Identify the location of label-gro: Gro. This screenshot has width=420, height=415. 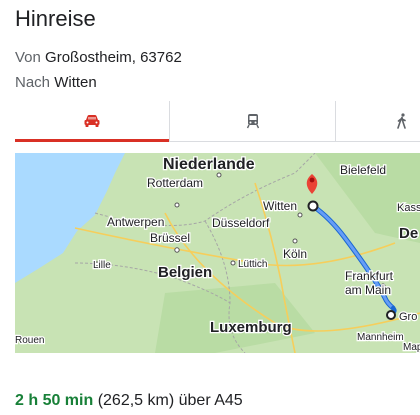
(408, 317).